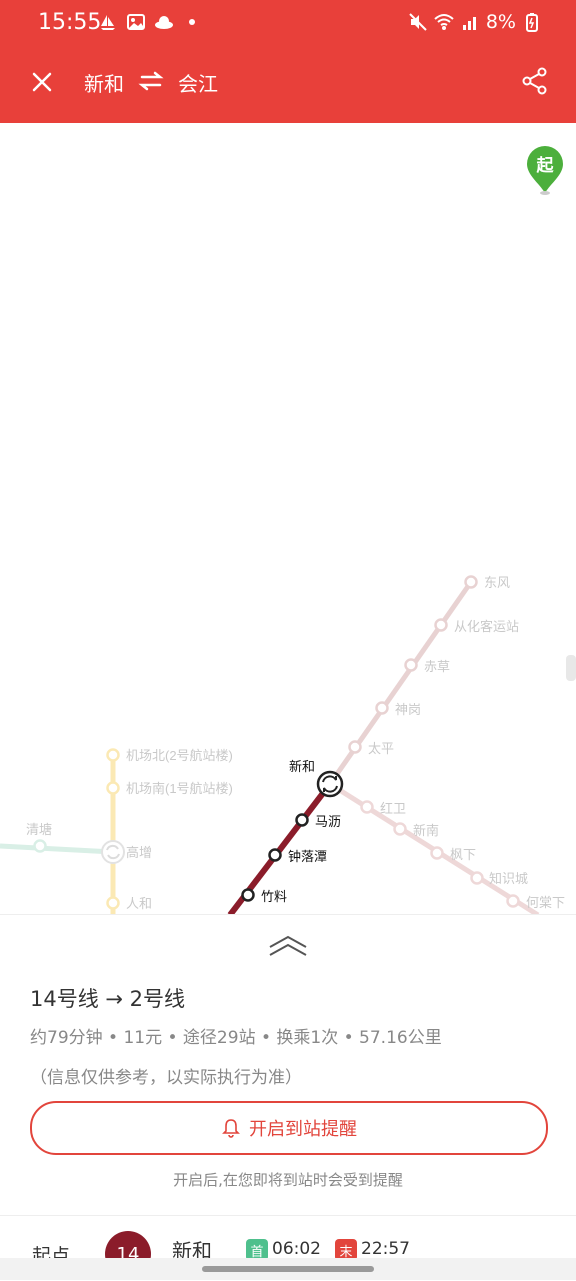  What do you see at coordinates (288, 85) in the screenshot?
I see `route-header: 新和 会江` at bounding box center [288, 85].